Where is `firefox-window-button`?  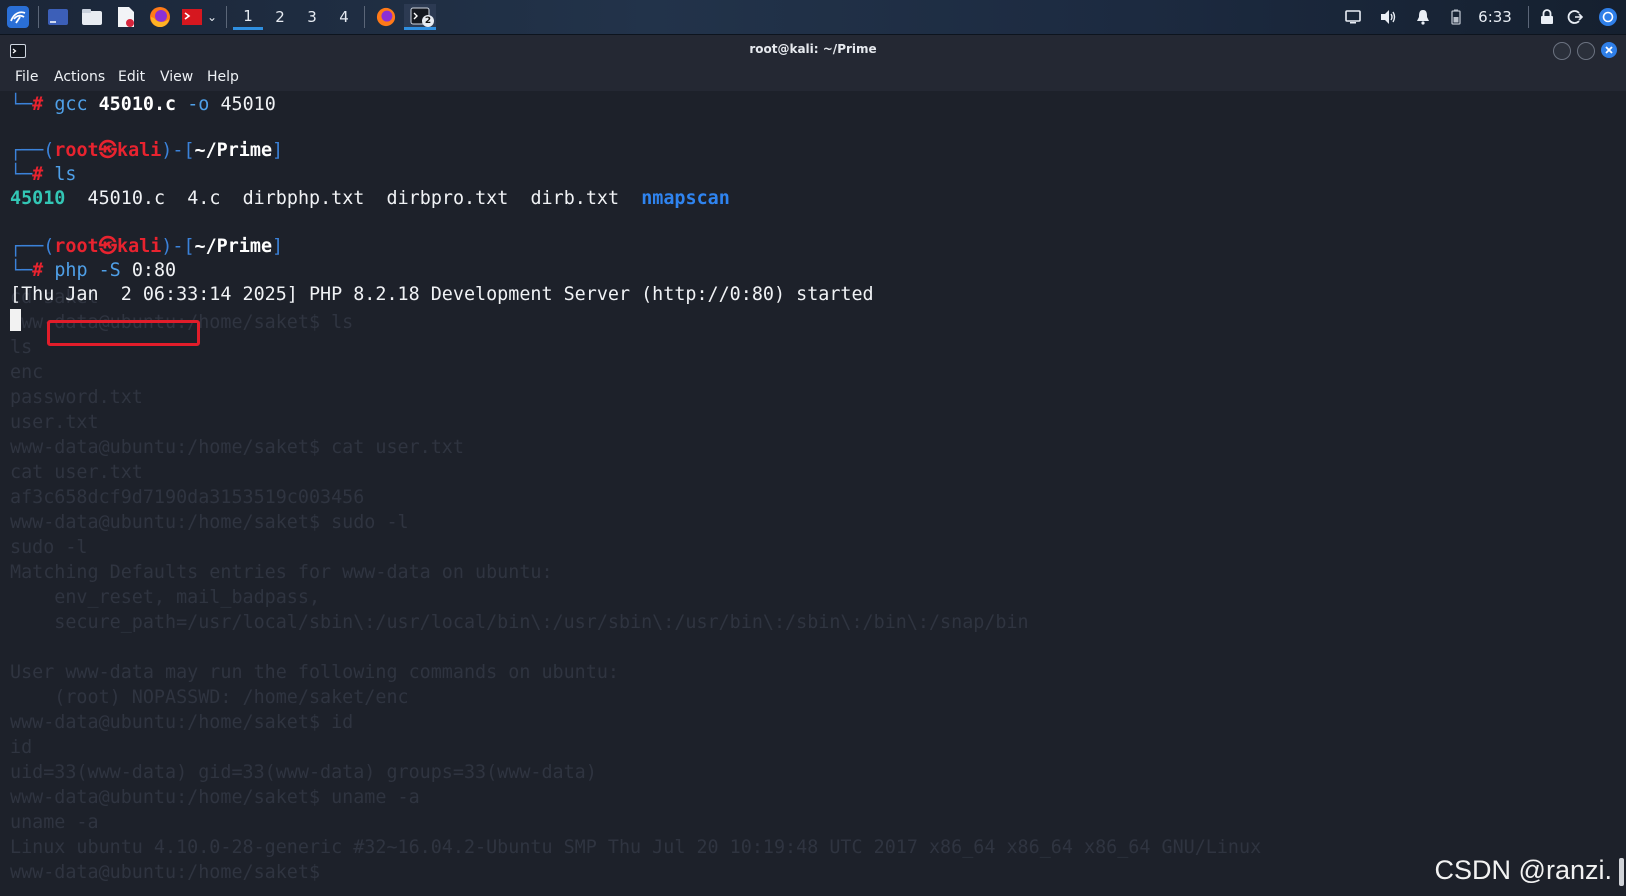 firefox-window-button is located at coordinates (386, 17).